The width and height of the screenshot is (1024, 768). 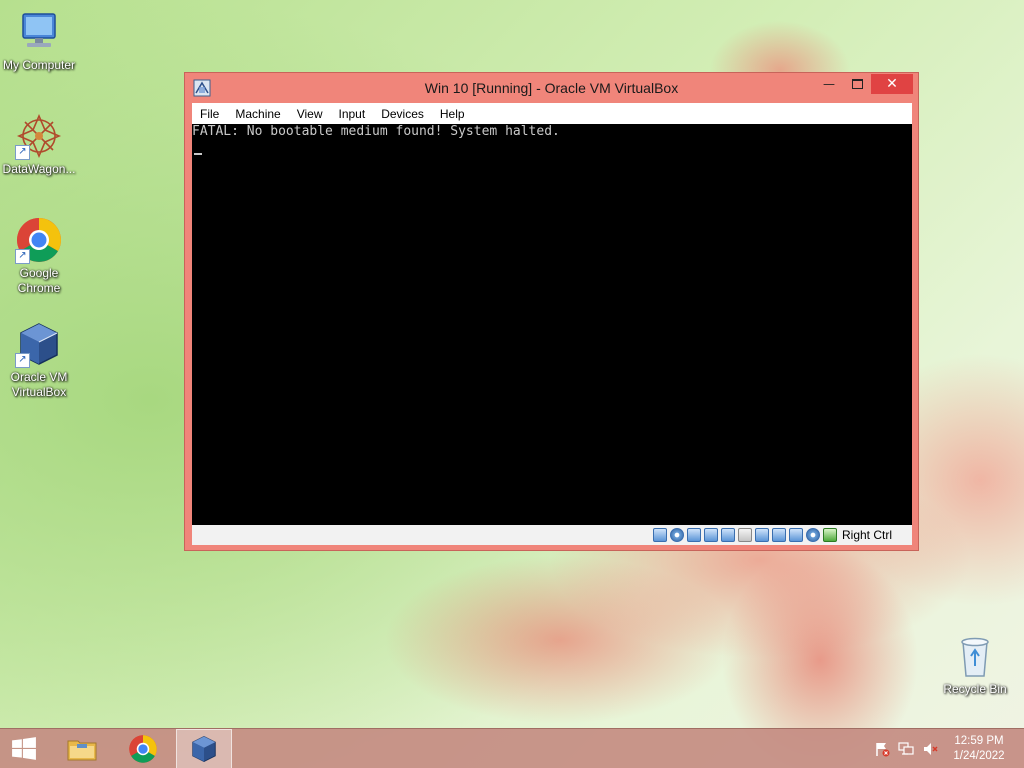 What do you see at coordinates (979, 741) in the screenshot?
I see `clock-time: 12:59 PM` at bounding box center [979, 741].